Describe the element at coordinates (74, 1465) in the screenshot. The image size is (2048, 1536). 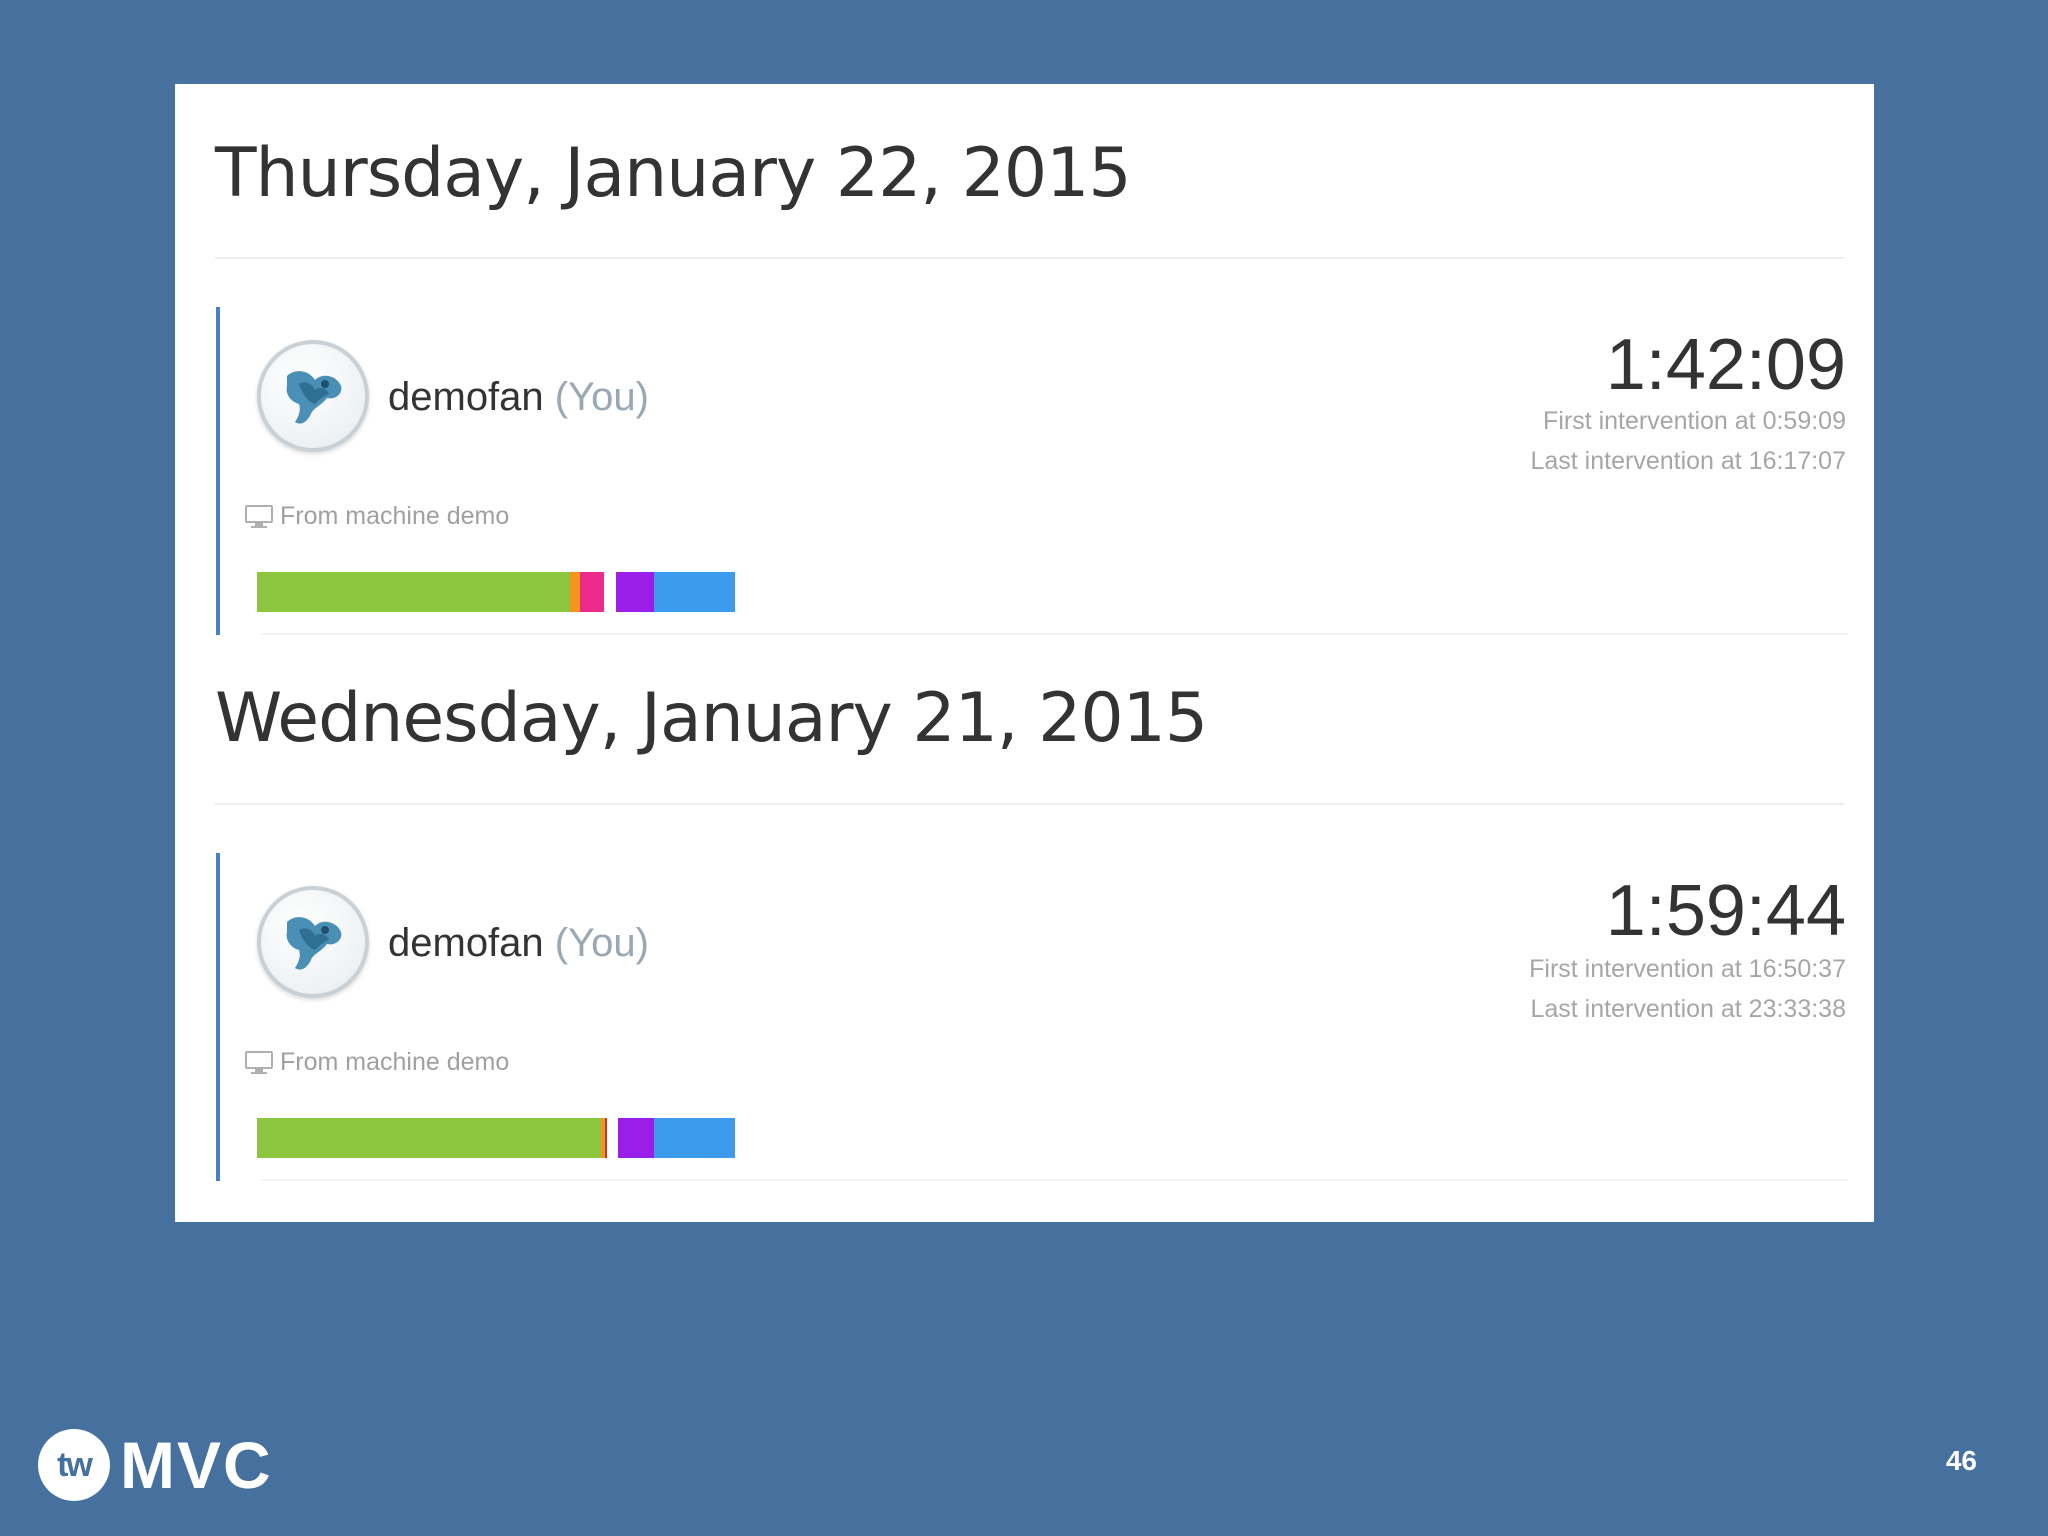
I see `tw-logo-mark: tw` at that location.